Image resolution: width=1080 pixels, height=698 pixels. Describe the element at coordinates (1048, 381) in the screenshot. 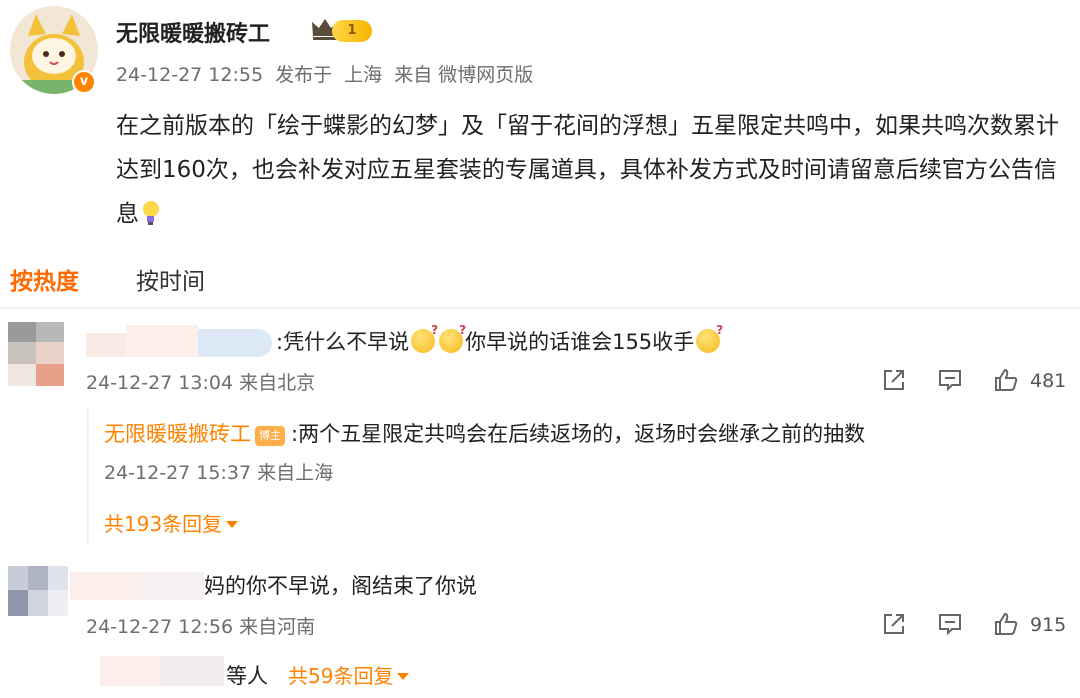

I see `like-count: 481` at that location.